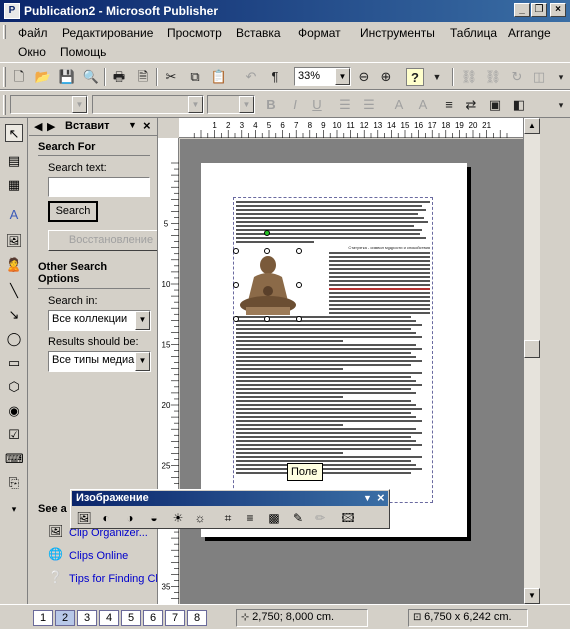 The height and width of the screenshot is (629, 570). Describe the element at coordinates (33, 33) in the screenshot. I see `menu-file: Файл` at that location.